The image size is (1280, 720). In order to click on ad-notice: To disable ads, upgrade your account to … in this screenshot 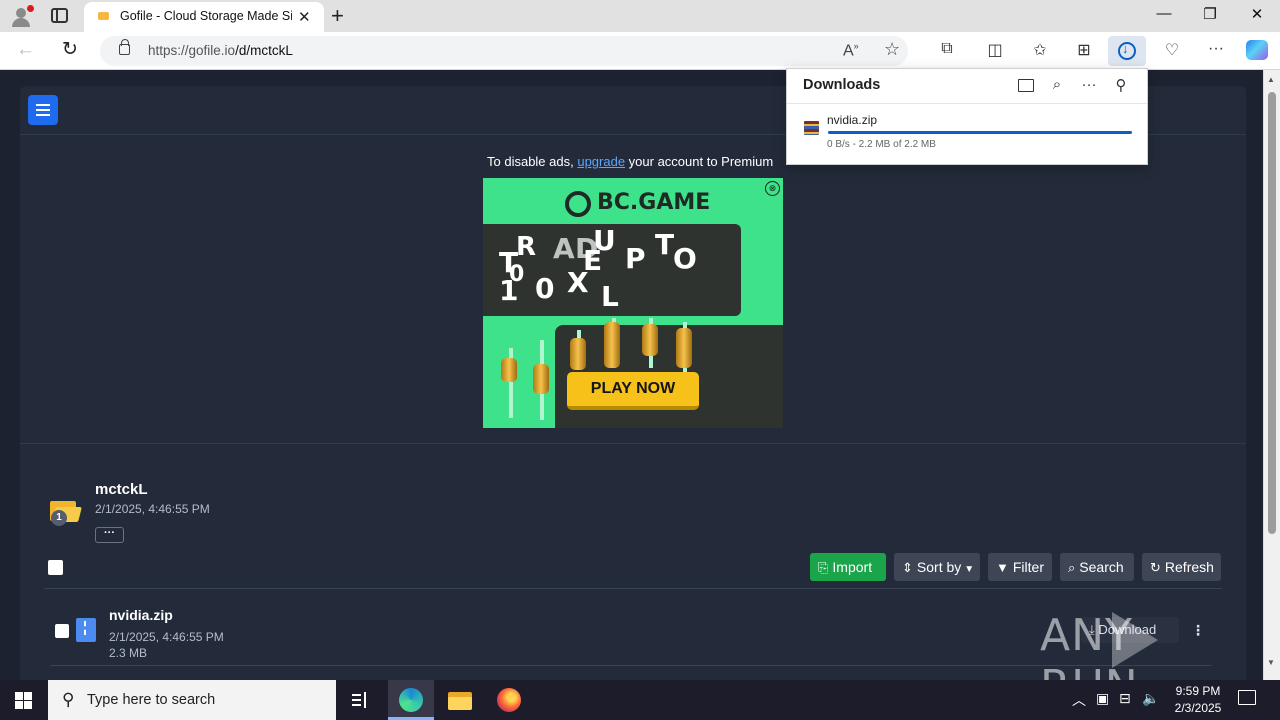, I will do `click(630, 161)`.